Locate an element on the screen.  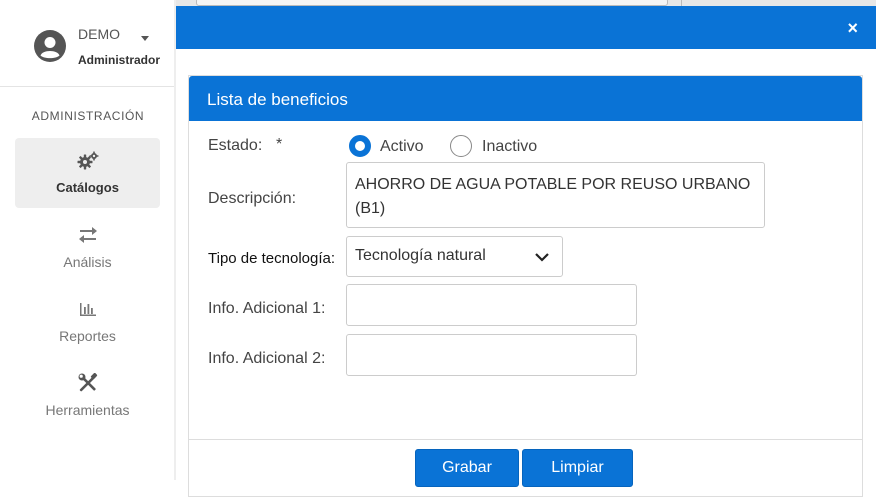
user-role: Administrador is located at coordinates (119, 60).